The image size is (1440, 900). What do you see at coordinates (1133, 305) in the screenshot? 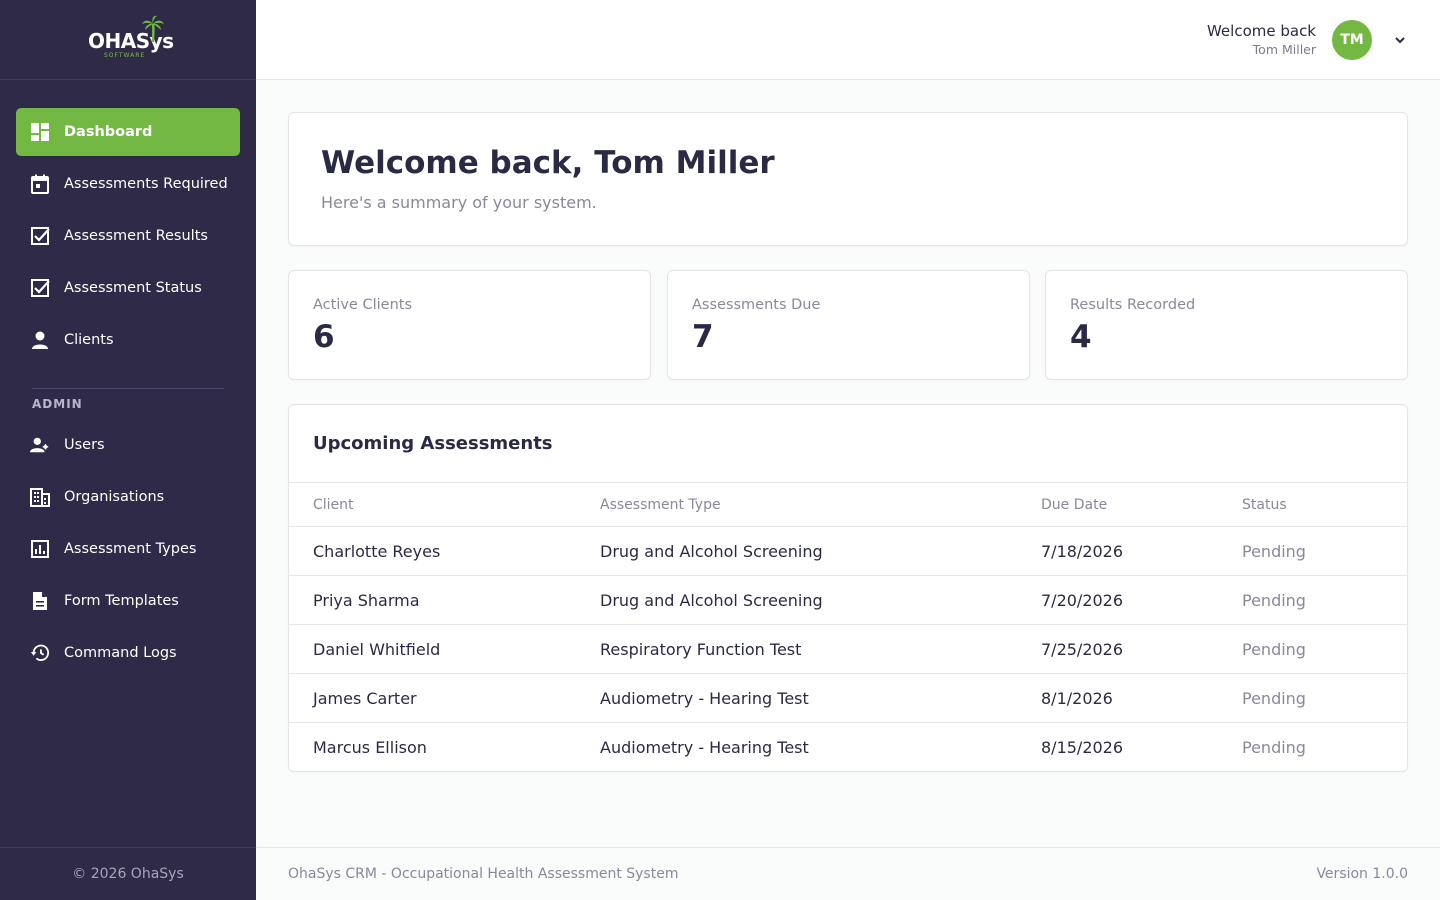
I see `stat-label: Results Recorded` at bounding box center [1133, 305].